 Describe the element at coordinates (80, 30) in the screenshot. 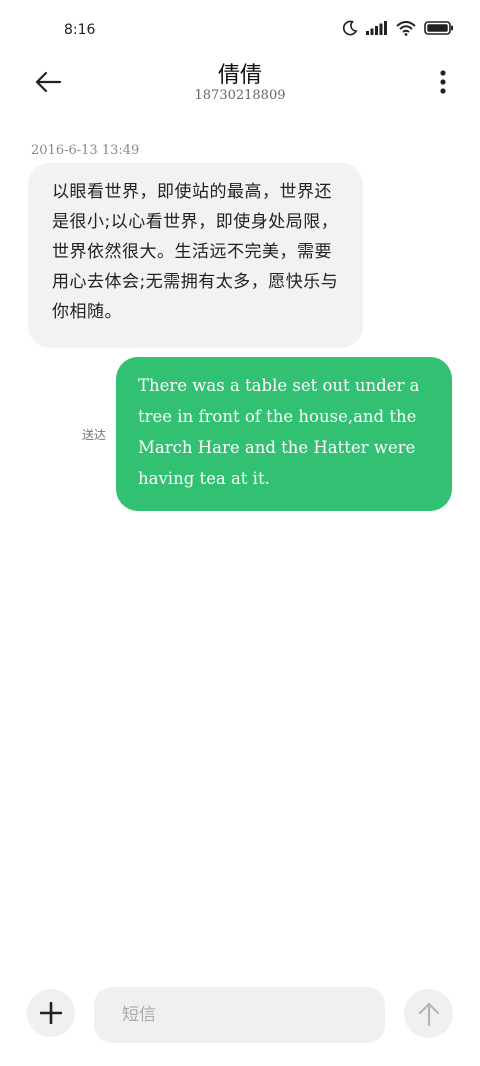

I see `status-time: 8:16` at that location.